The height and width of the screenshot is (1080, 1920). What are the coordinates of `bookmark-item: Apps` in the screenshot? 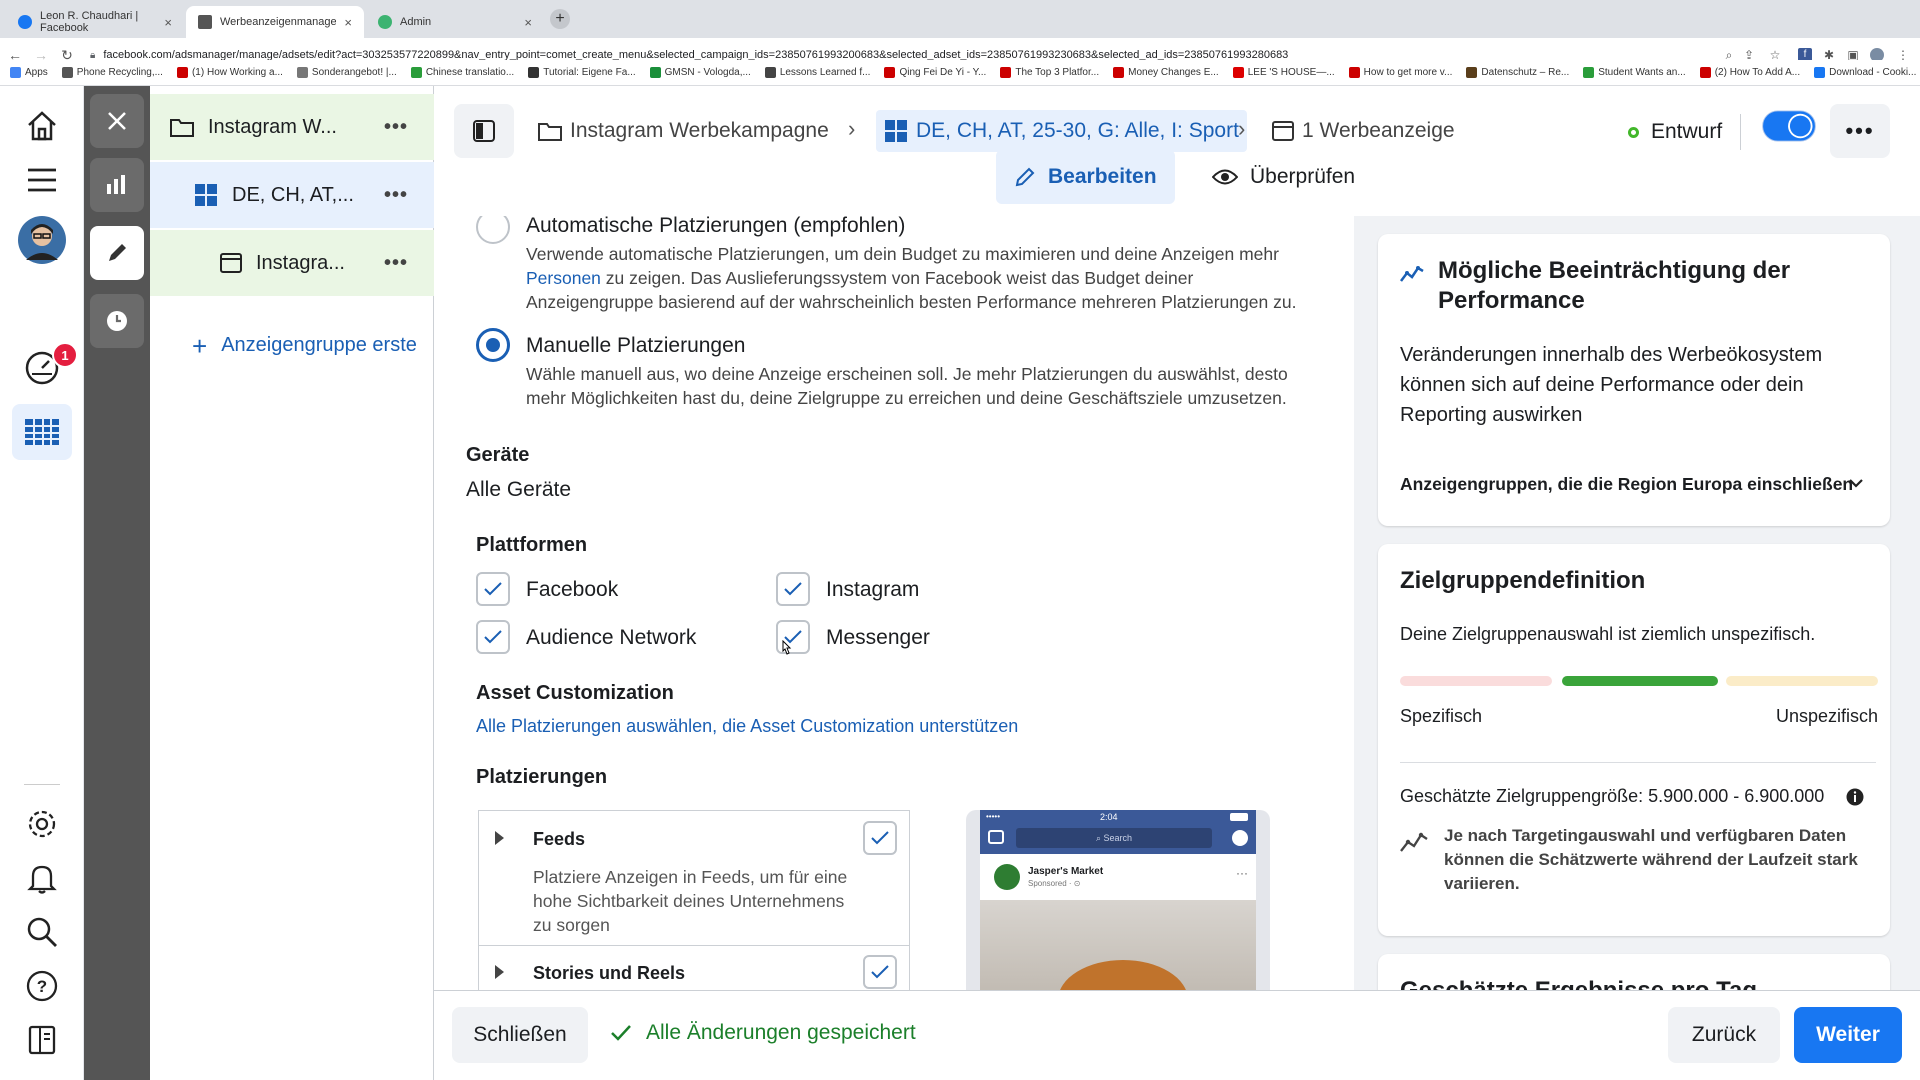 It's located at (29, 72).